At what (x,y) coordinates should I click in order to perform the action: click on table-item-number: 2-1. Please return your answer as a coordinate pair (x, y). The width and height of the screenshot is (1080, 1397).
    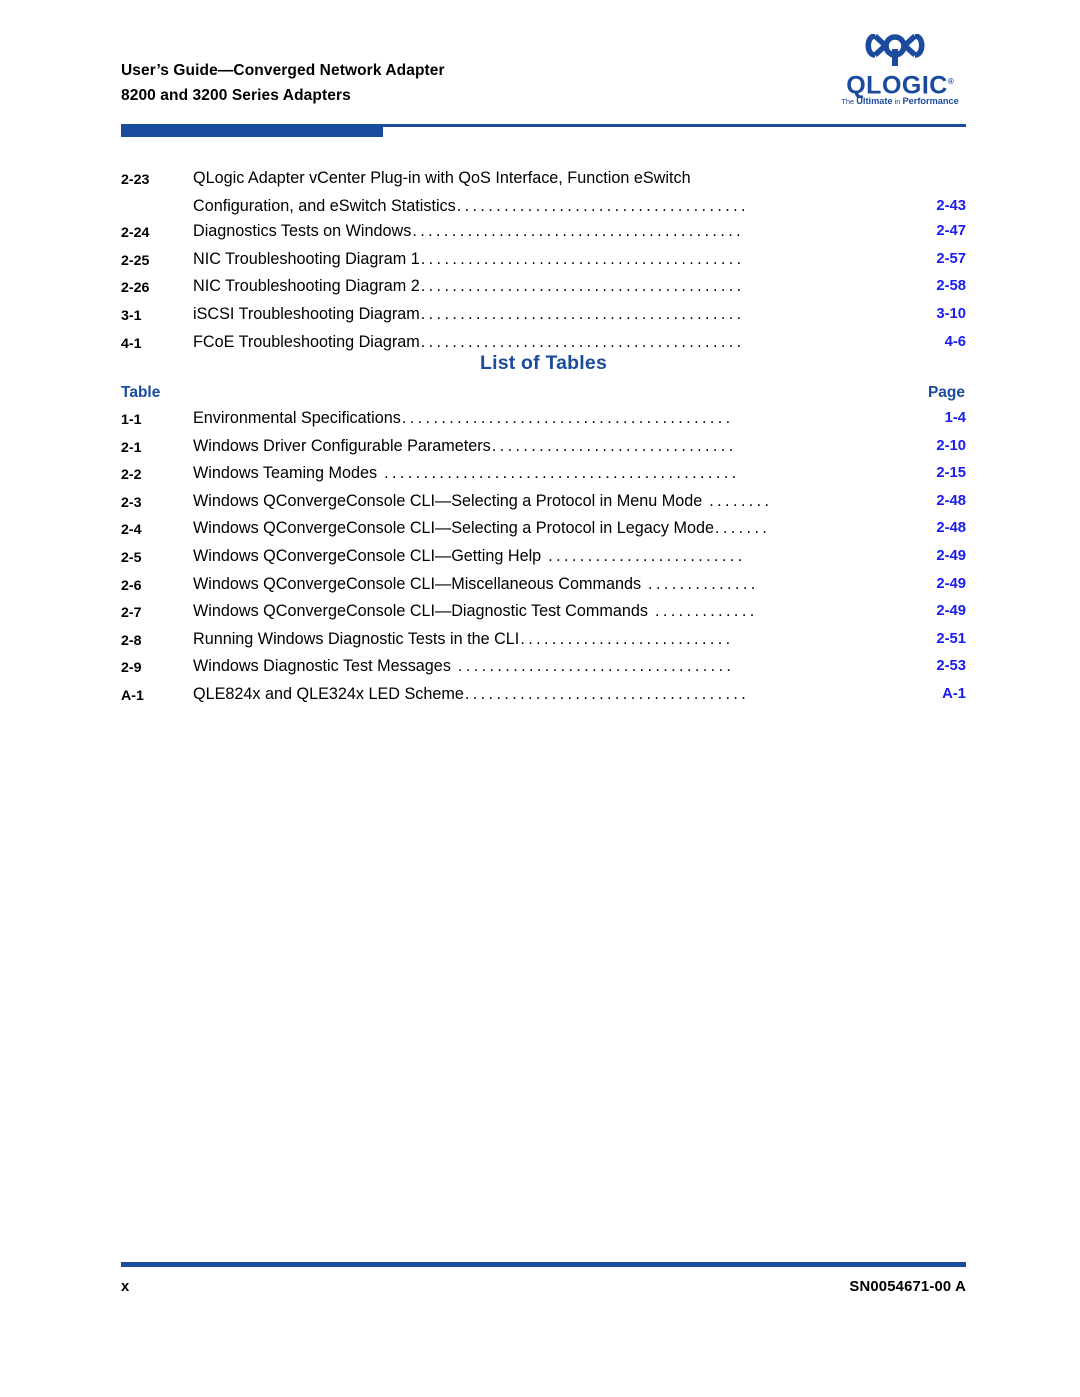
    Looking at the image, I should click on (131, 447).